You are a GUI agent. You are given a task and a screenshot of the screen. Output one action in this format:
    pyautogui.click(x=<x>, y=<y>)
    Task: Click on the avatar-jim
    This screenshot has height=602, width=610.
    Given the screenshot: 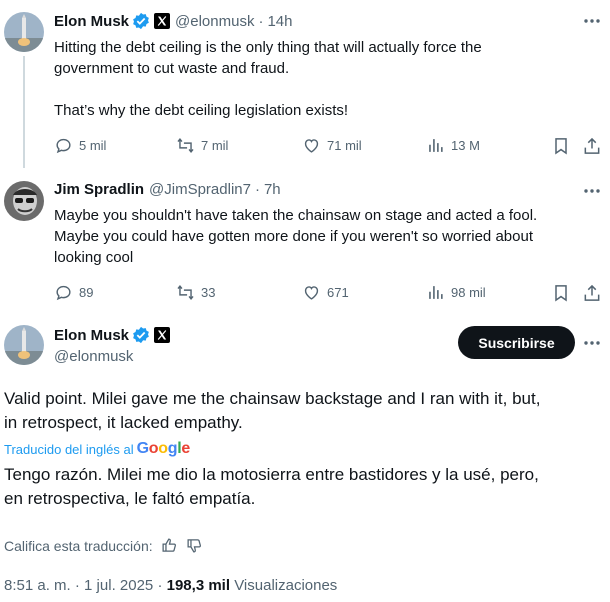 What is the action you would take?
    pyautogui.click(x=24, y=201)
    